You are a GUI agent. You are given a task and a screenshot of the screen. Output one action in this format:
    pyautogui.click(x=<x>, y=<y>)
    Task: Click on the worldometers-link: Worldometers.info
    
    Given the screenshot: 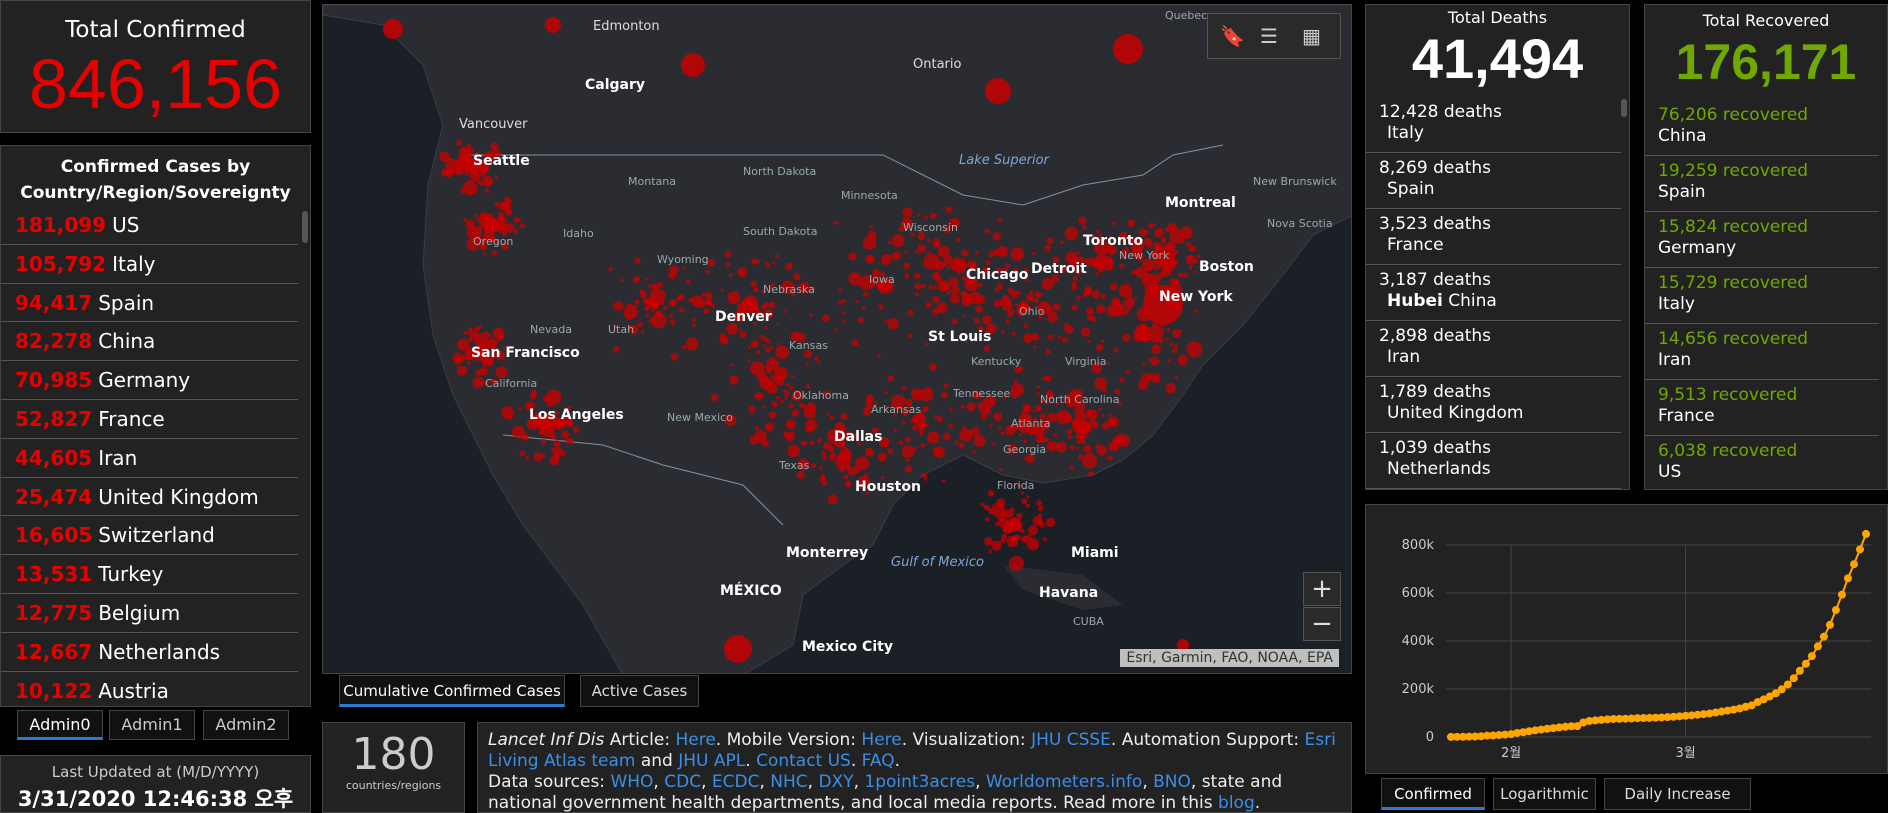 What is the action you would take?
    pyautogui.click(x=1064, y=782)
    